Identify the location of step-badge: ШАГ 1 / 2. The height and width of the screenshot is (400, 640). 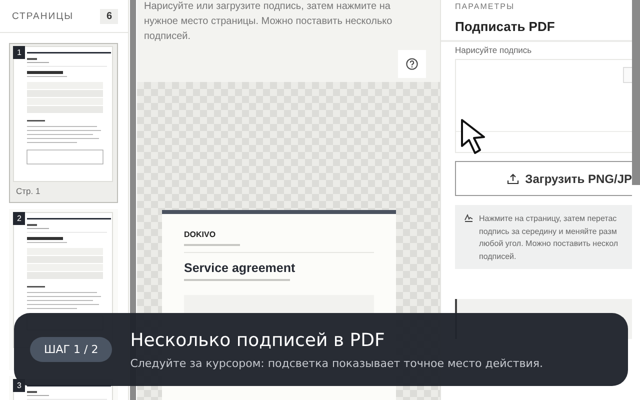
(71, 349).